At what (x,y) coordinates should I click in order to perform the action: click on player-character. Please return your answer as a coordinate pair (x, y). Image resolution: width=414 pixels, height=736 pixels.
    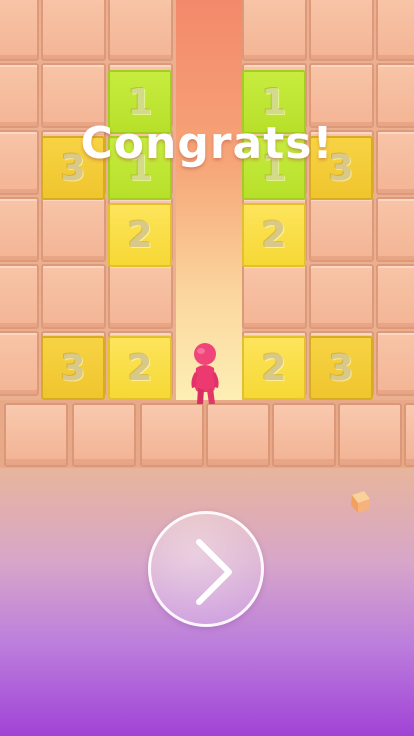
    Looking at the image, I should click on (205, 373).